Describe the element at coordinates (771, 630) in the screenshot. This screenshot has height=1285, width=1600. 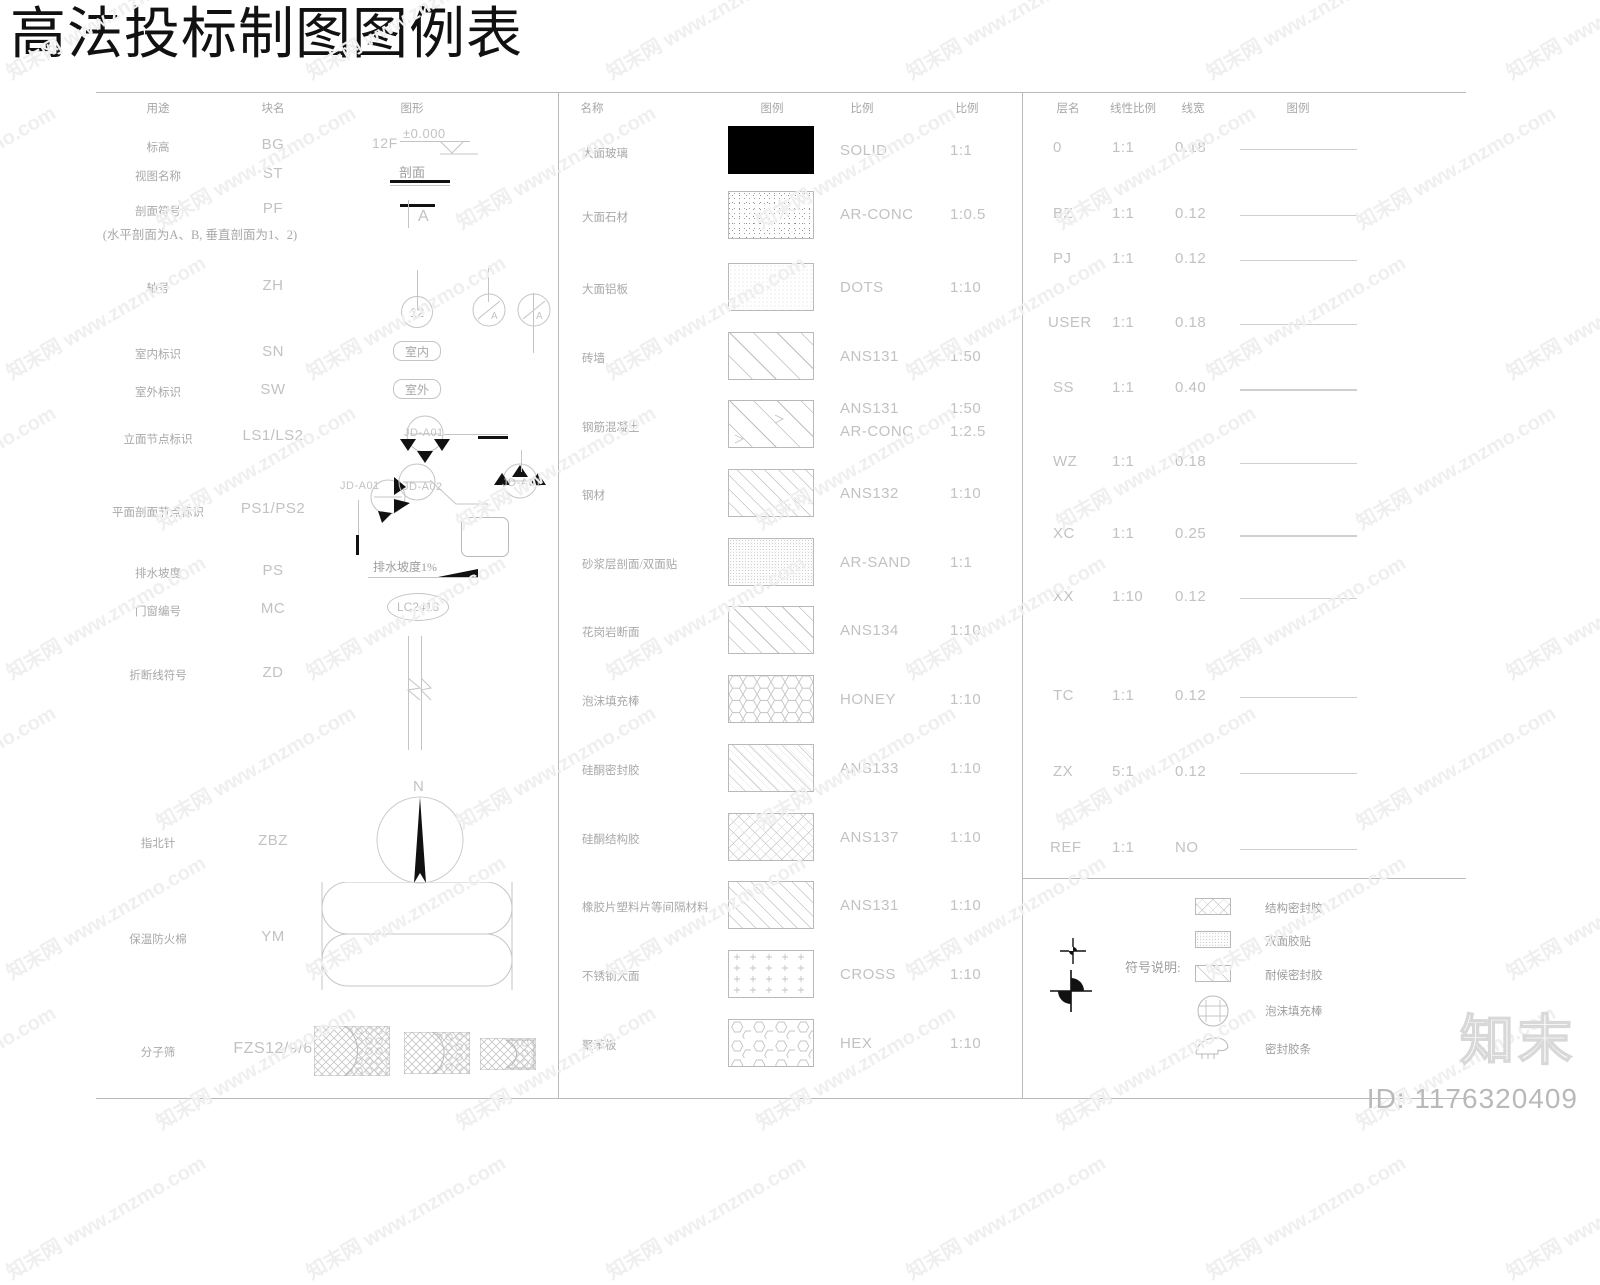
I see `swatch-ans134` at that location.